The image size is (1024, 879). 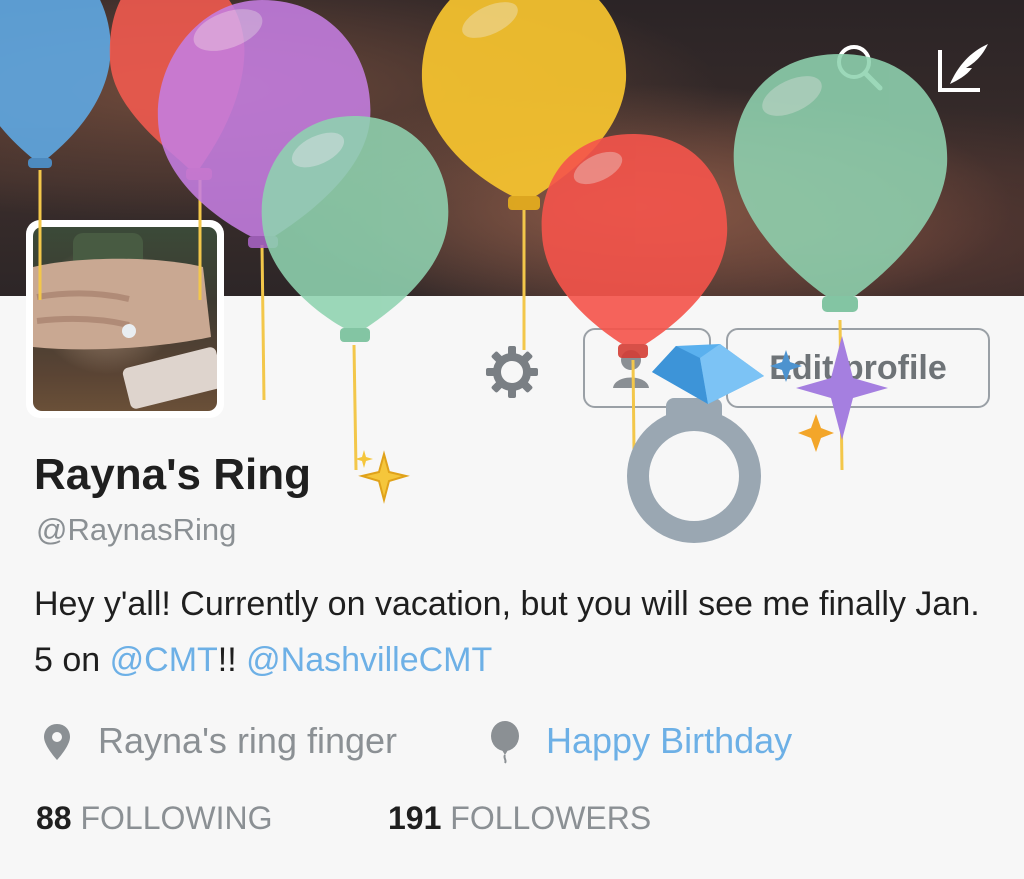 What do you see at coordinates (858, 368) in the screenshot?
I see `edit-profile-button: Edit profile` at bounding box center [858, 368].